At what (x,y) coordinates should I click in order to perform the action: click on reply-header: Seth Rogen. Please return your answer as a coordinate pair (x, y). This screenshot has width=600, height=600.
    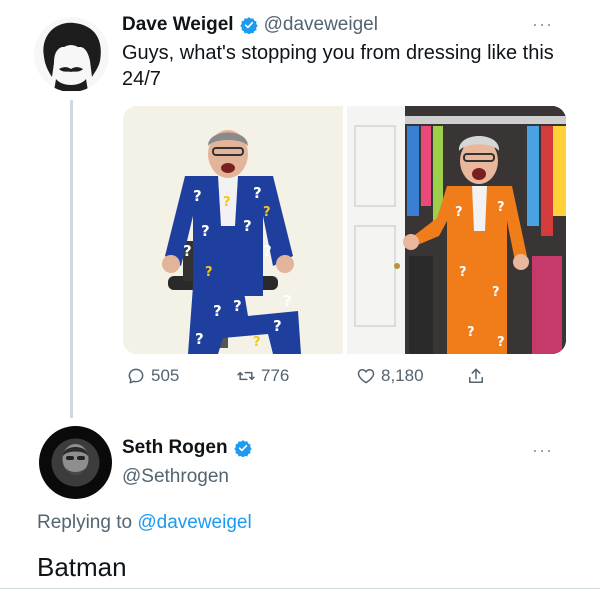
    Looking at the image, I should click on (187, 448).